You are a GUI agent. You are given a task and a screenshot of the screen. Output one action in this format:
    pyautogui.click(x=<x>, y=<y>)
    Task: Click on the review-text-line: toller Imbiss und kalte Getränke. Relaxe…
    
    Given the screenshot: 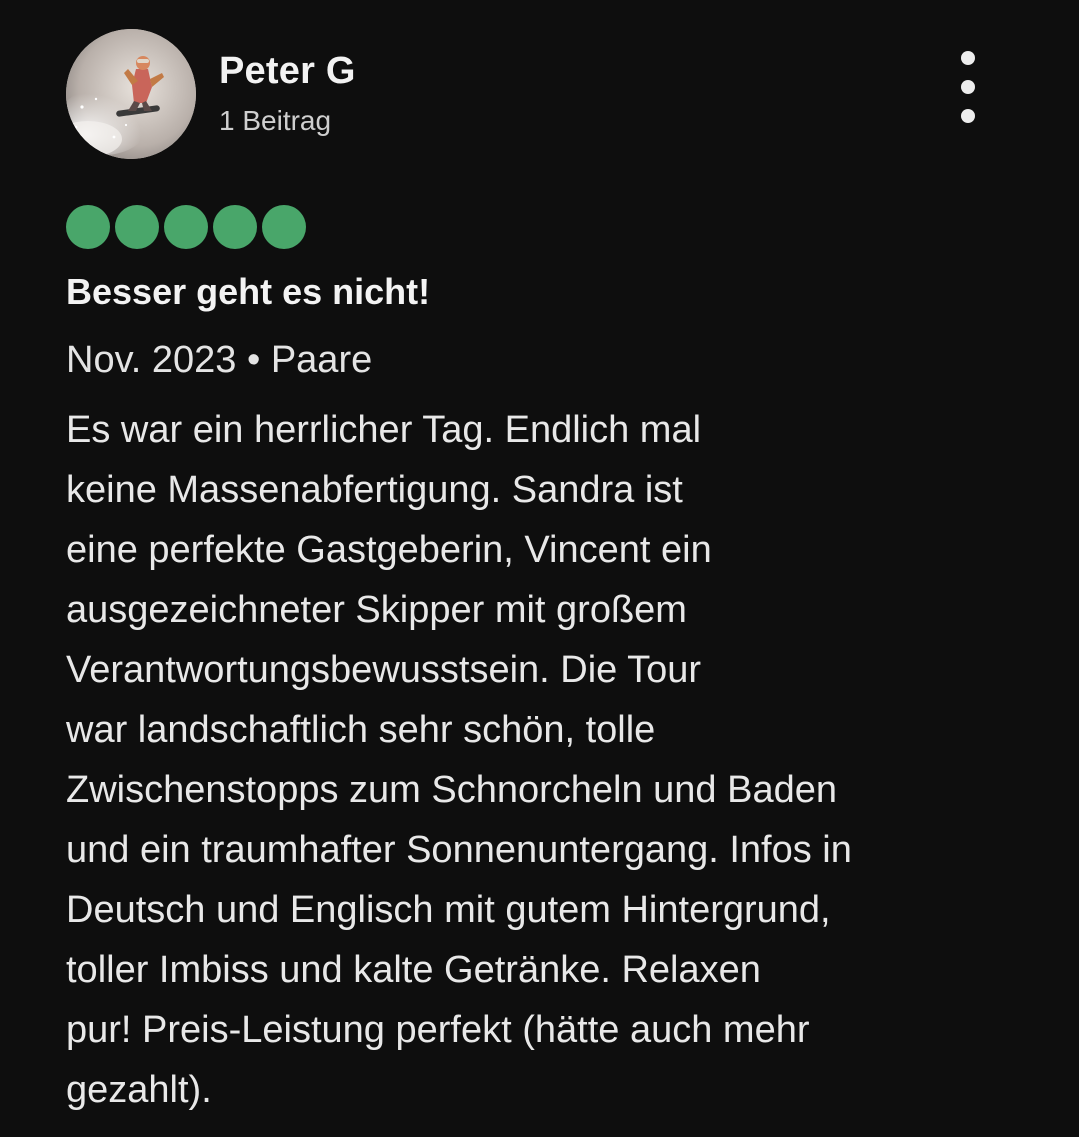 What is the action you would take?
    pyautogui.click(x=413, y=970)
    